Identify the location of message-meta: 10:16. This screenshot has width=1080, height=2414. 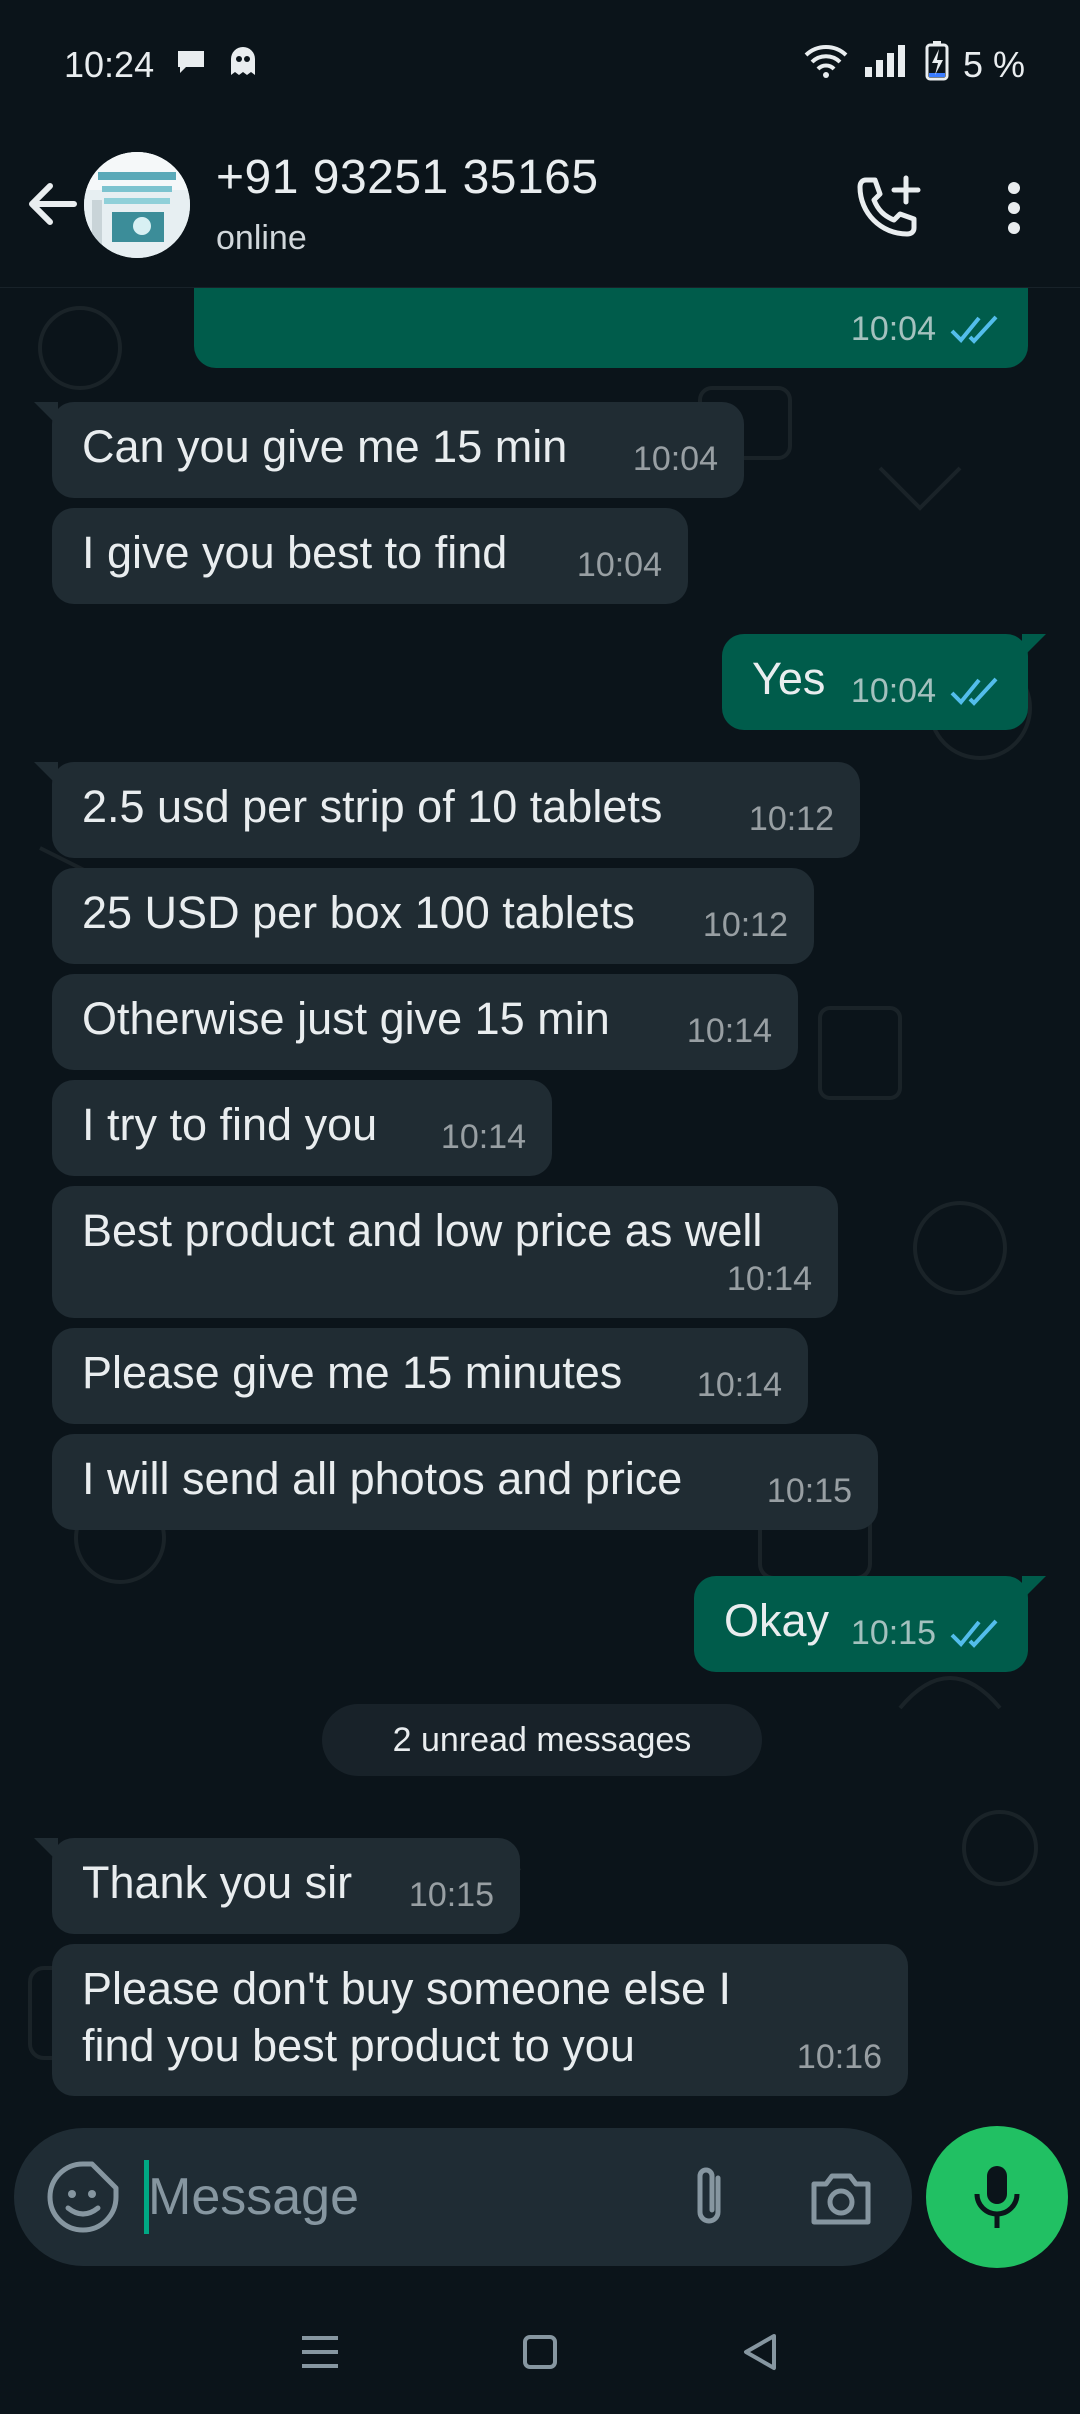
(839, 2057).